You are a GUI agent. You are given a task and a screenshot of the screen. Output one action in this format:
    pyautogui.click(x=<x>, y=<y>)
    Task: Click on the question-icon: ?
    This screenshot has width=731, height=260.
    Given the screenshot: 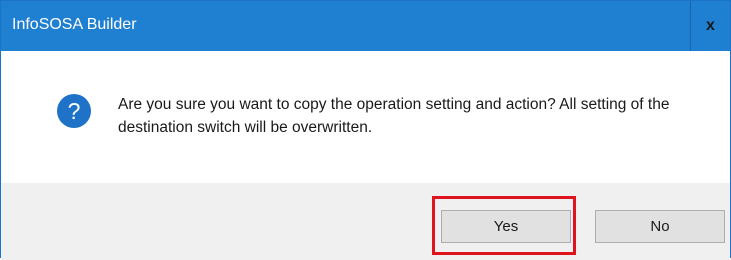 What is the action you would take?
    pyautogui.click(x=74, y=111)
    